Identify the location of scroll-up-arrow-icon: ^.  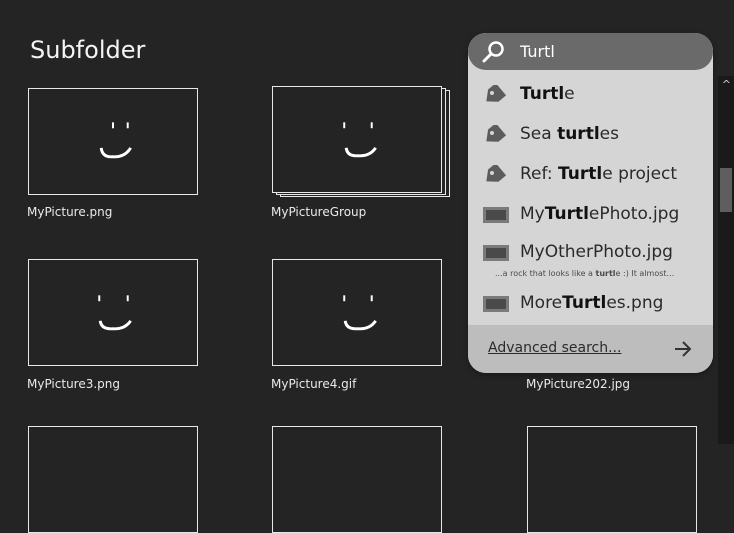
(726, 84).